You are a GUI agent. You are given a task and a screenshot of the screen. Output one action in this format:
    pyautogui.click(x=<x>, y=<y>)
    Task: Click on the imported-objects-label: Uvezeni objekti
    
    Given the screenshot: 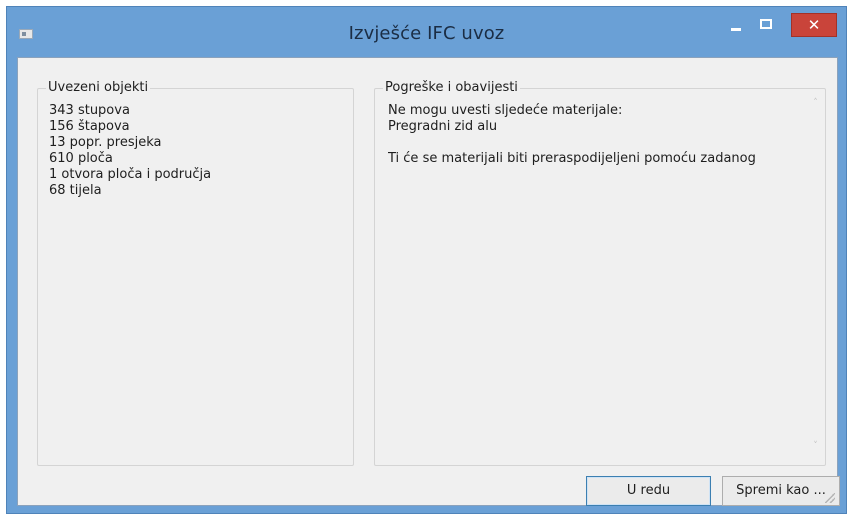 What is the action you would take?
    pyautogui.click(x=98, y=88)
    